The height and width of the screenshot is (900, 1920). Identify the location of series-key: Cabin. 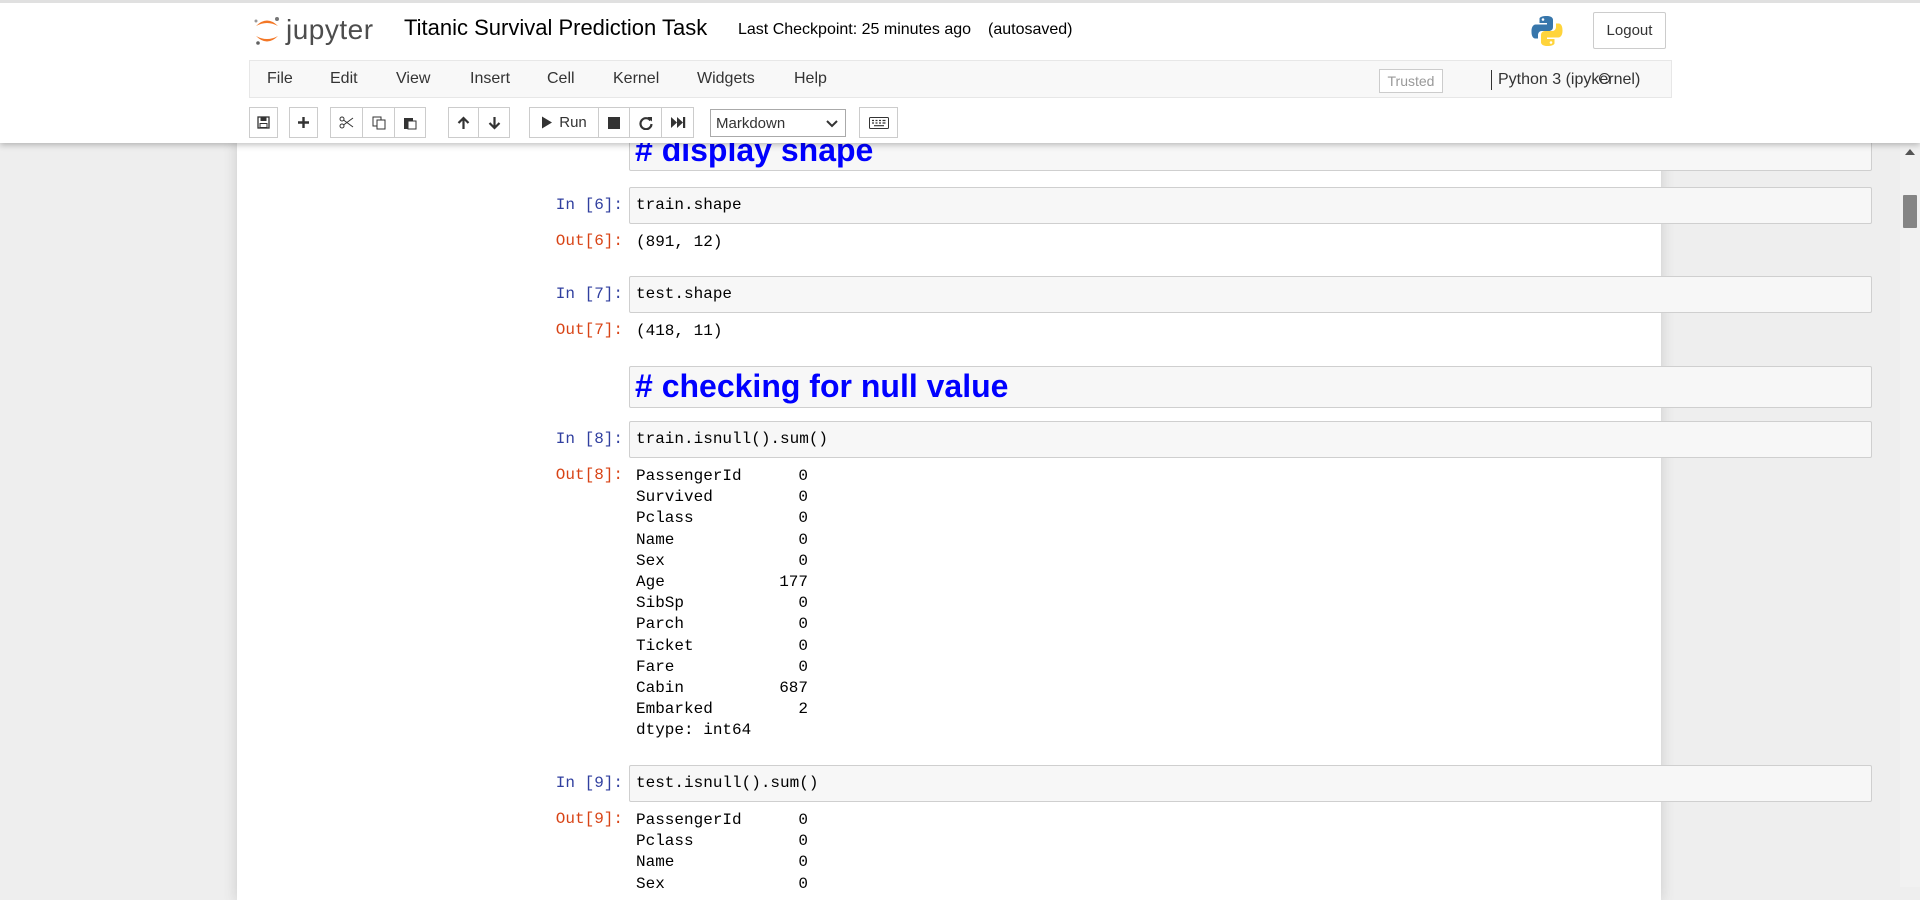
(660, 687).